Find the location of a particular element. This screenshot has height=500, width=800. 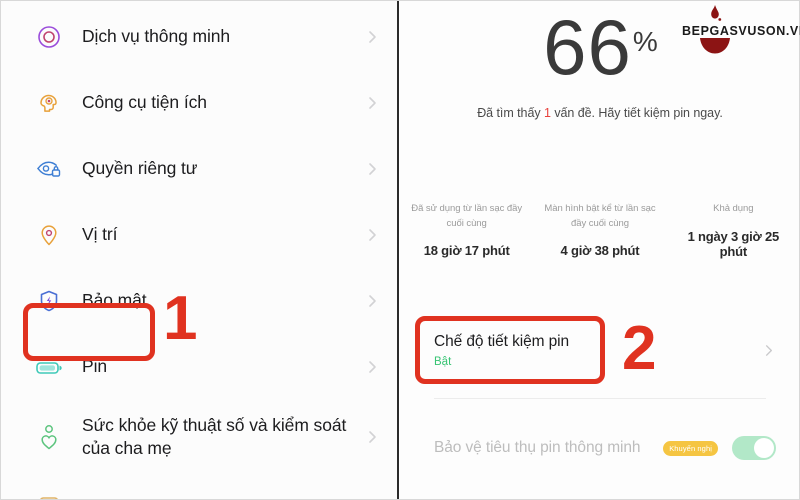

issue-suffix: vấn đề. Hãy tiết kiệm pin ngay. is located at coordinates (636, 113).